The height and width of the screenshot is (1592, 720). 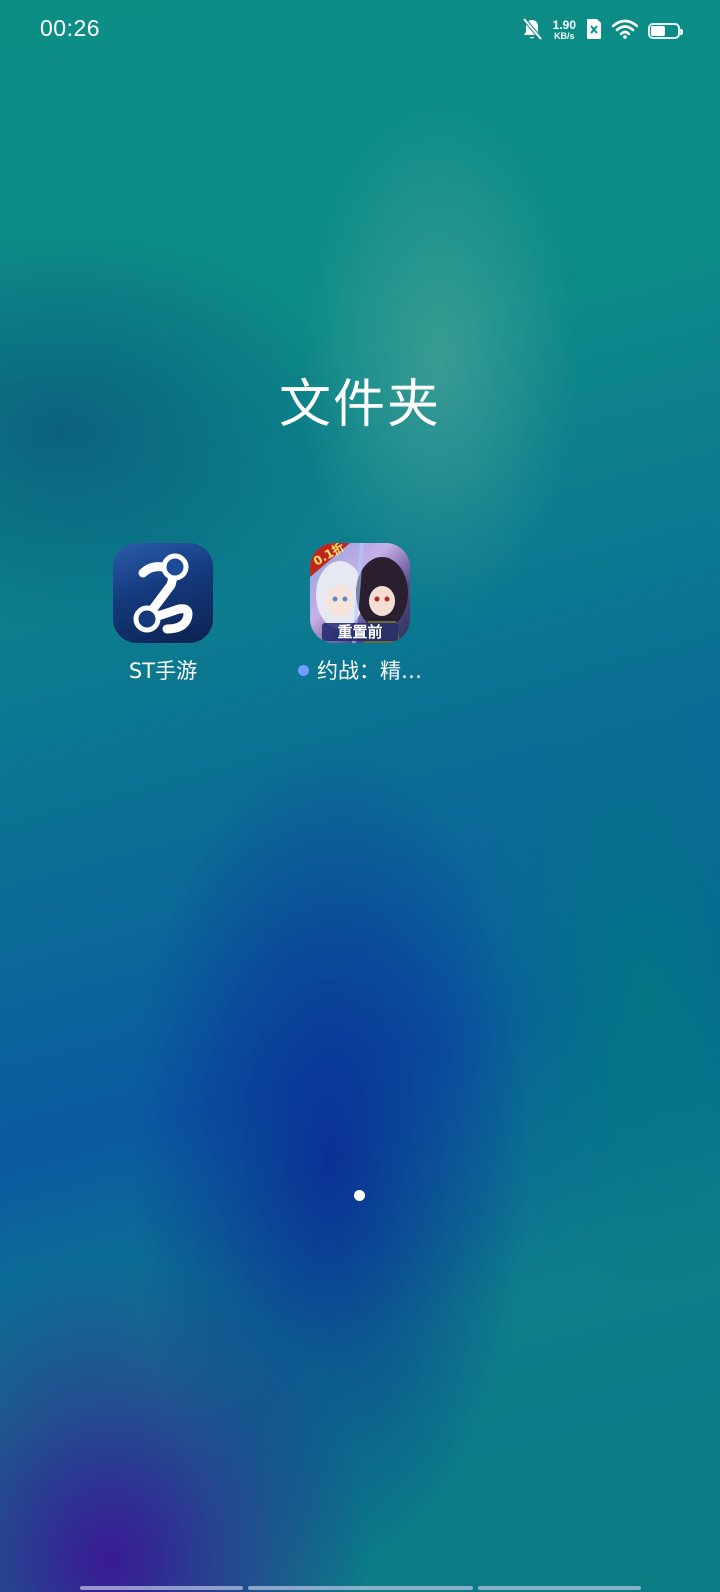 What do you see at coordinates (532, 31) in the screenshot?
I see `bell-off-icon` at bounding box center [532, 31].